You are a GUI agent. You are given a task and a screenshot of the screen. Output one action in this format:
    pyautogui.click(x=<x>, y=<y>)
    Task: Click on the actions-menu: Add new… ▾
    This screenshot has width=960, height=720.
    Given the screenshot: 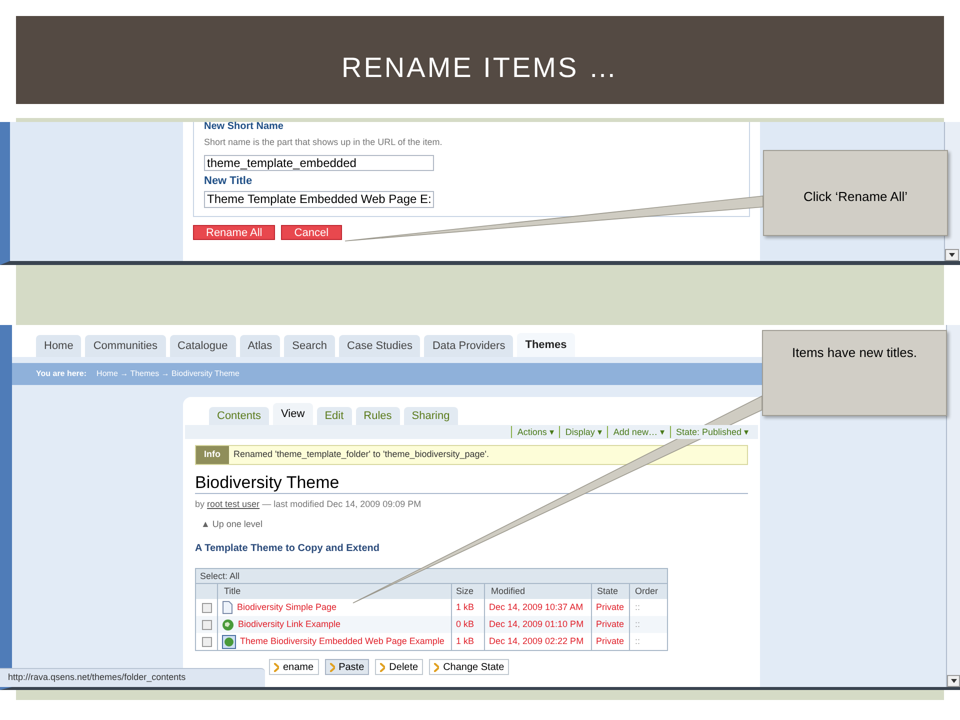 What is the action you would take?
    pyautogui.click(x=638, y=432)
    